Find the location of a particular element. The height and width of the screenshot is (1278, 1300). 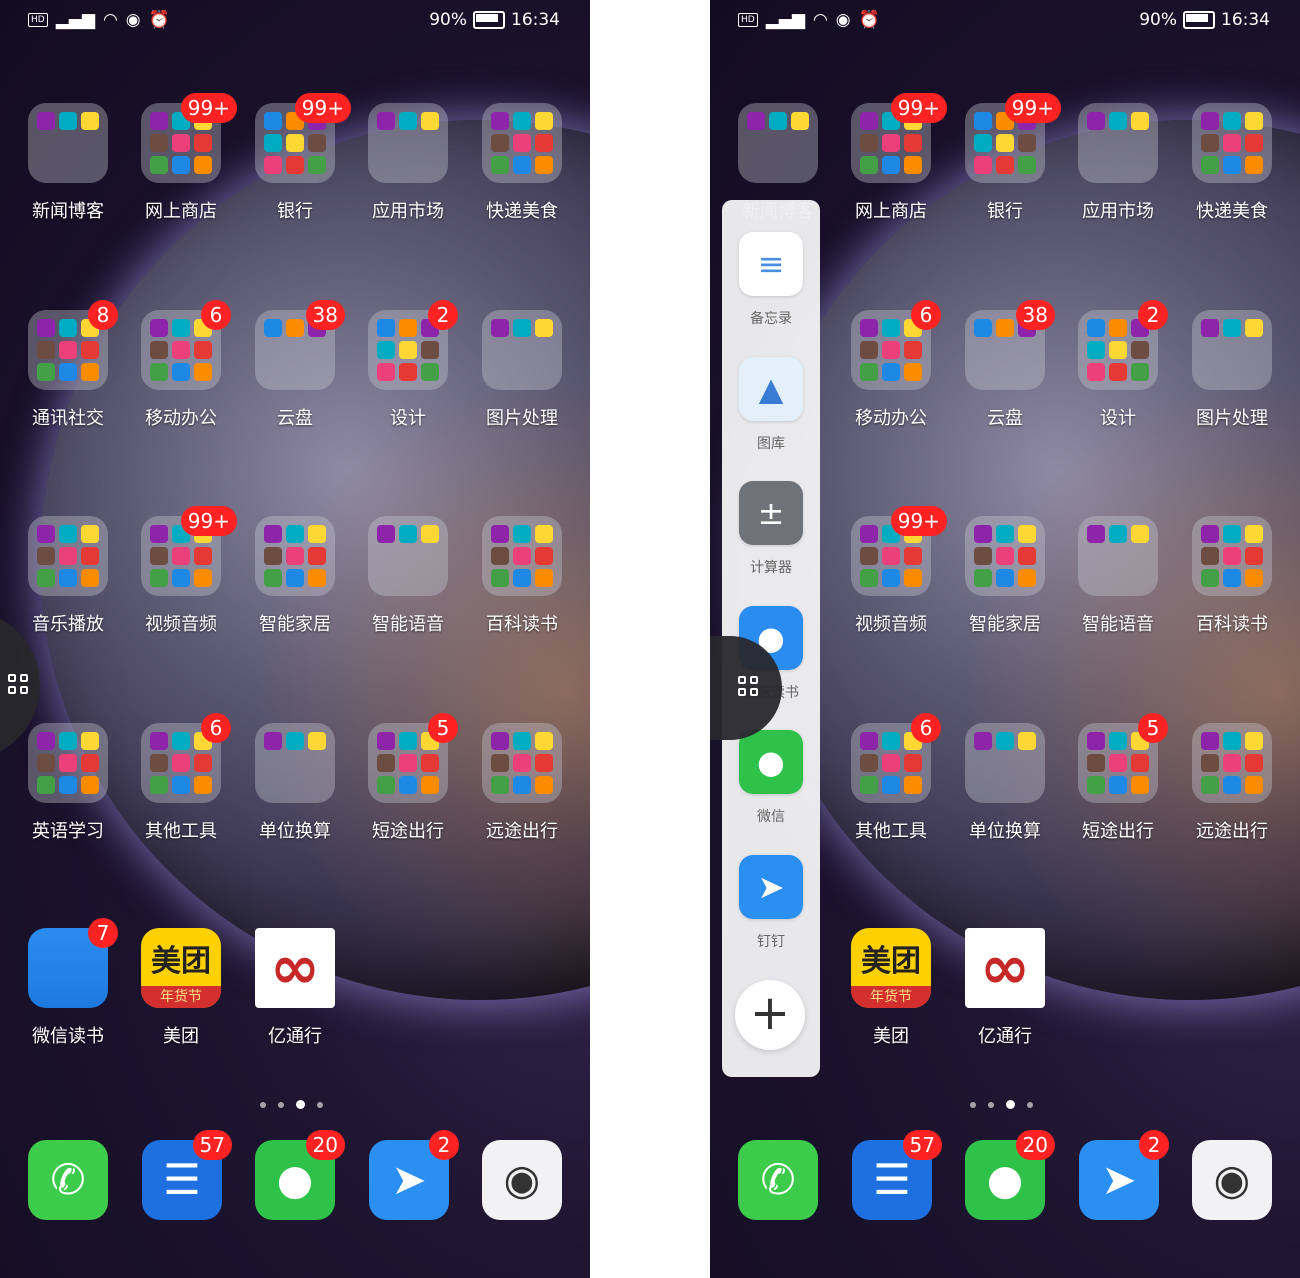

app-icon-通讯社交: 8 通讯社交 is located at coordinates (68, 365).